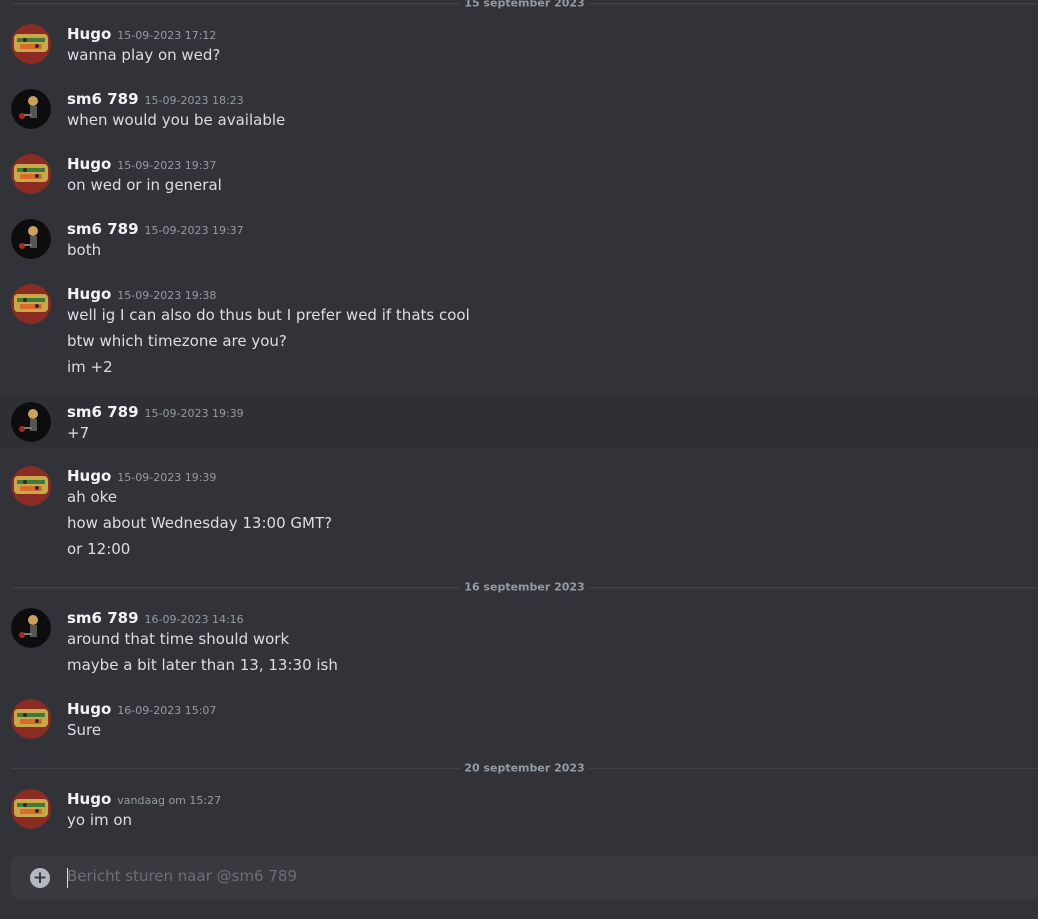 The width and height of the screenshot is (1038, 919). What do you see at coordinates (178, 639) in the screenshot?
I see `message-text: around that time should work` at bounding box center [178, 639].